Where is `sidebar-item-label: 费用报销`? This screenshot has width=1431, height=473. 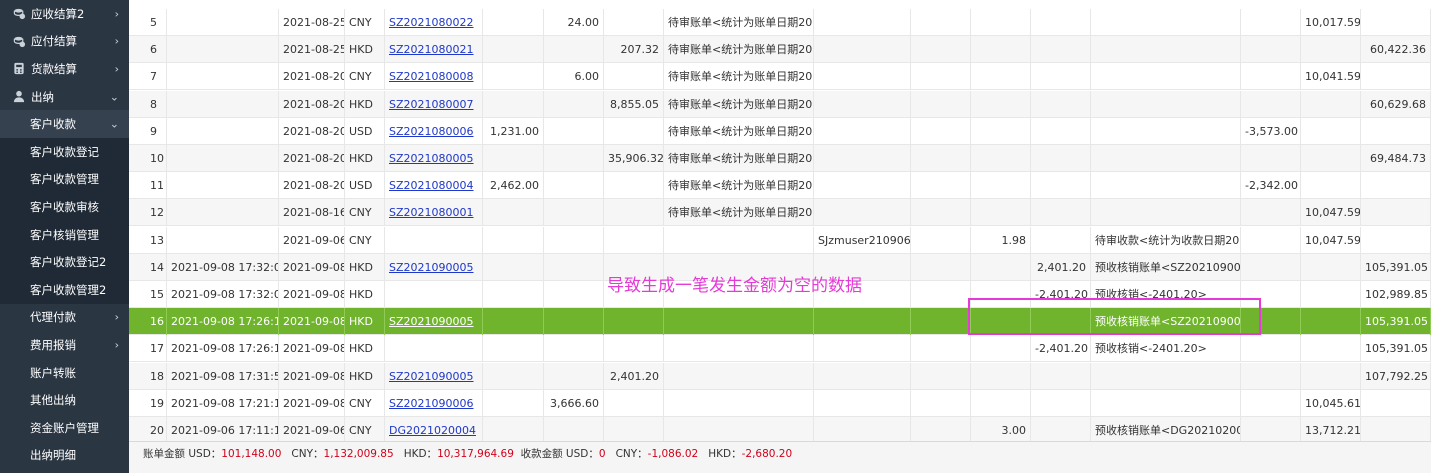 sidebar-item-label: 费用报销 is located at coordinates (53, 344).